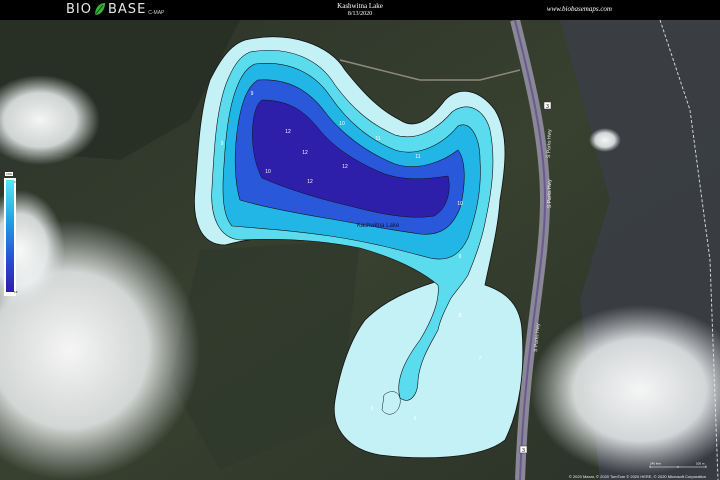  What do you see at coordinates (678, 465) in the screenshot?
I see `scale-bar: 240 feet 100 m` at bounding box center [678, 465].